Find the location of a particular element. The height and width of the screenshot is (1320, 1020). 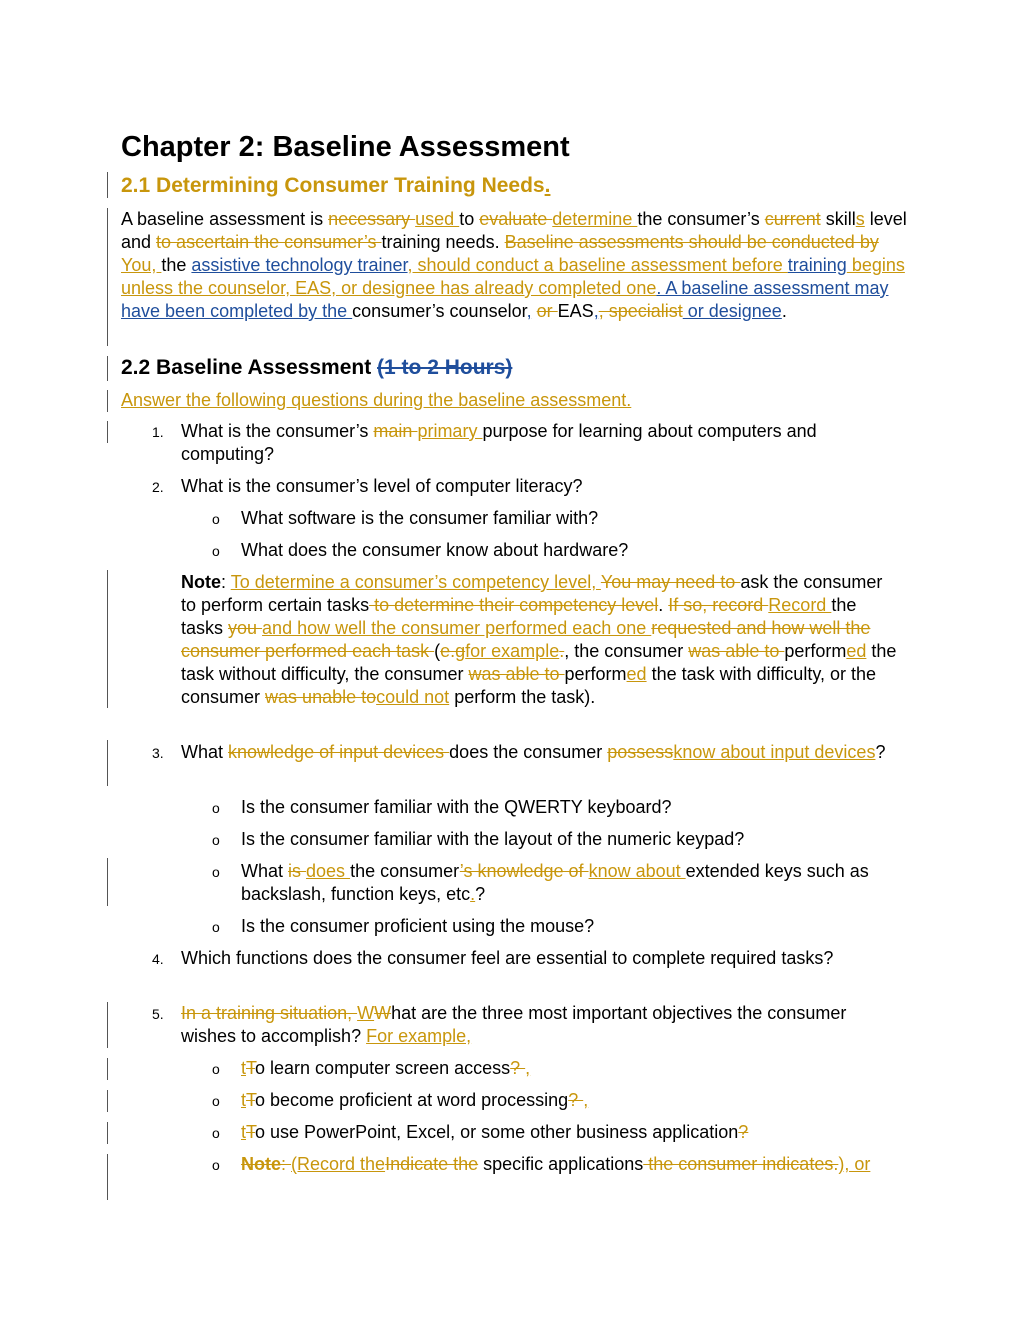

text-run: the is located at coordinates (176, 265).